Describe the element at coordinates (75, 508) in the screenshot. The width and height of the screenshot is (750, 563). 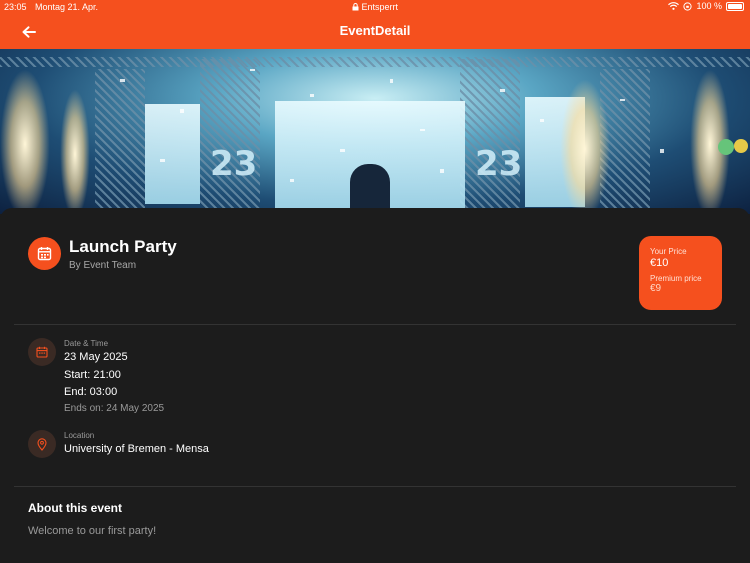
I see `about-heading: About this event` at that location.